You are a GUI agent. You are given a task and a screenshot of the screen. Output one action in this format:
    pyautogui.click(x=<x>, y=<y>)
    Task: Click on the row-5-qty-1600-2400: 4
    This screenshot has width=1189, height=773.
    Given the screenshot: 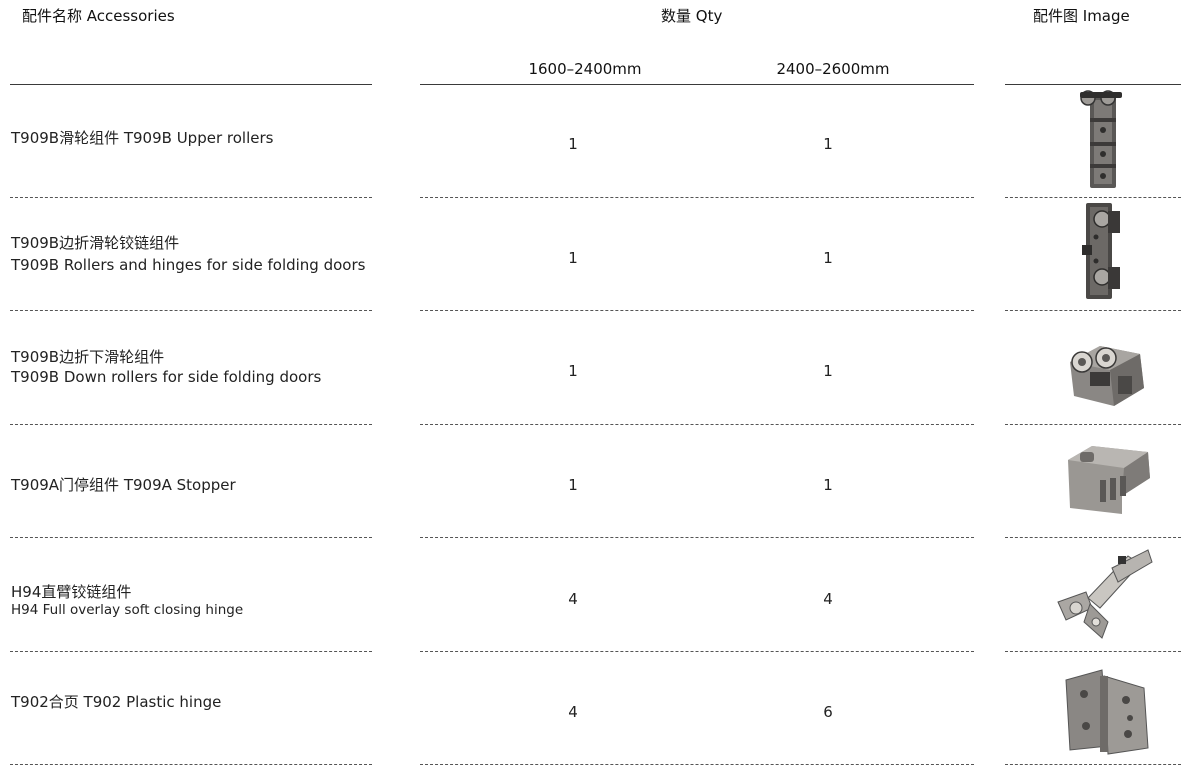 What is the action you would take?
    pyautogui.click(x=573, y=599)
    